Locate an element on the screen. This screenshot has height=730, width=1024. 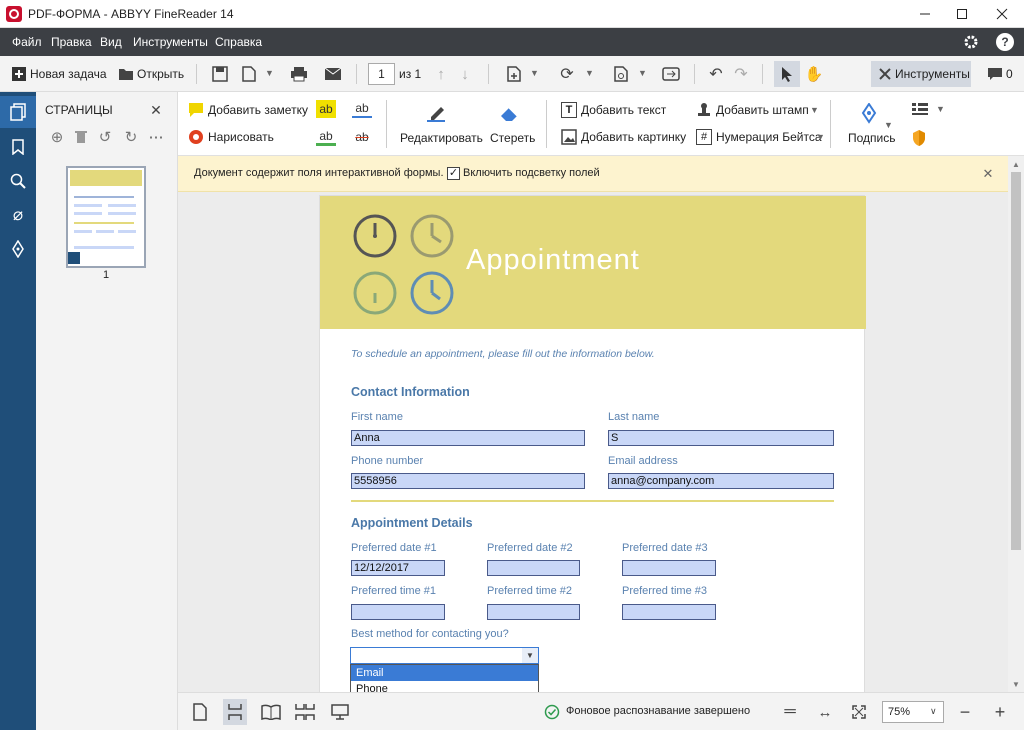
zoom-out-icon: − is located at coordinates (965, 712).